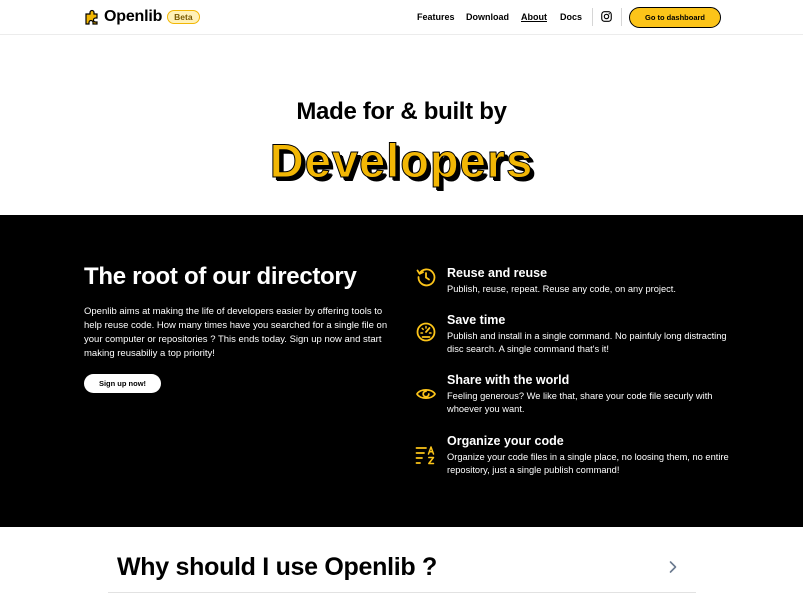  I want to click on feature-title: Save time, so click(476, 320).